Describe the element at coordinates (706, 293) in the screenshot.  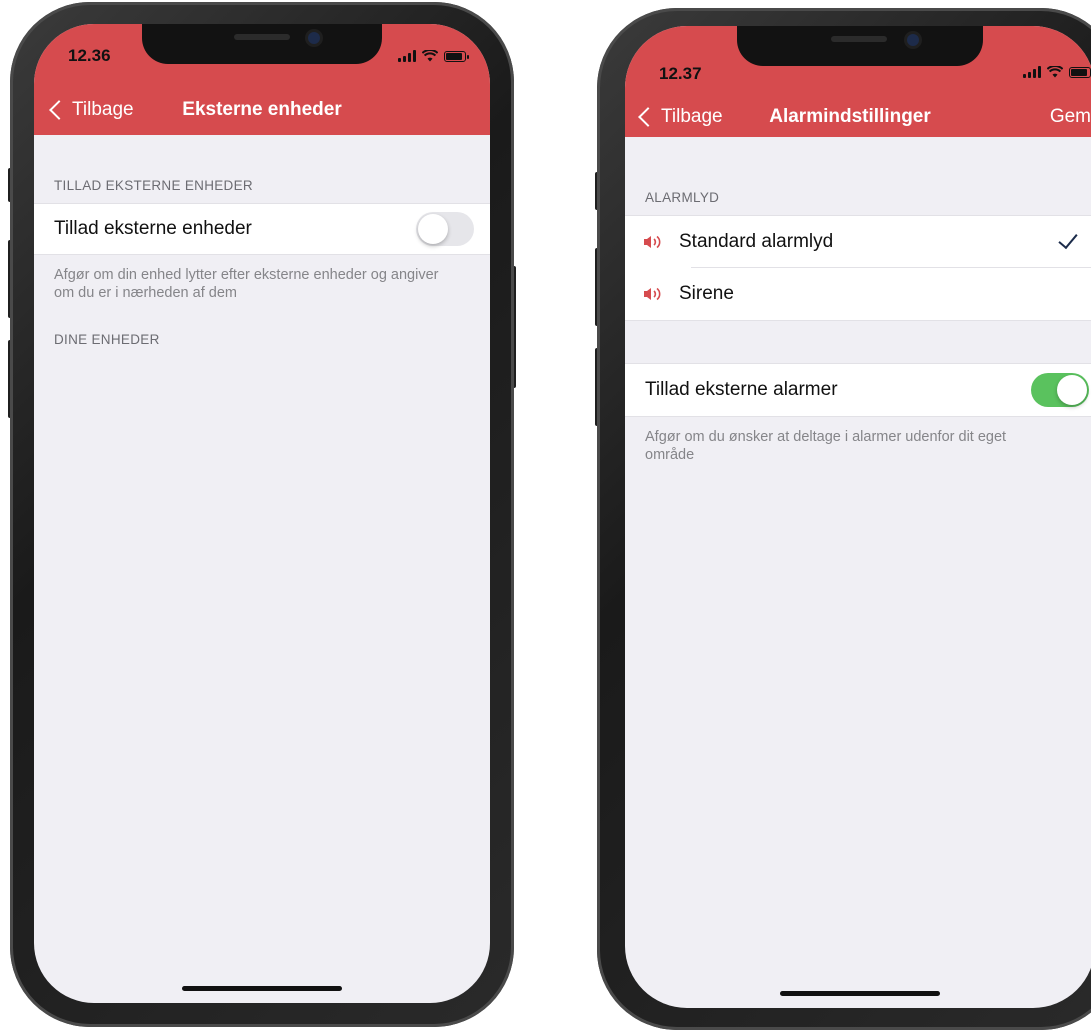
I see `list-item-label: Sirene` at that location.